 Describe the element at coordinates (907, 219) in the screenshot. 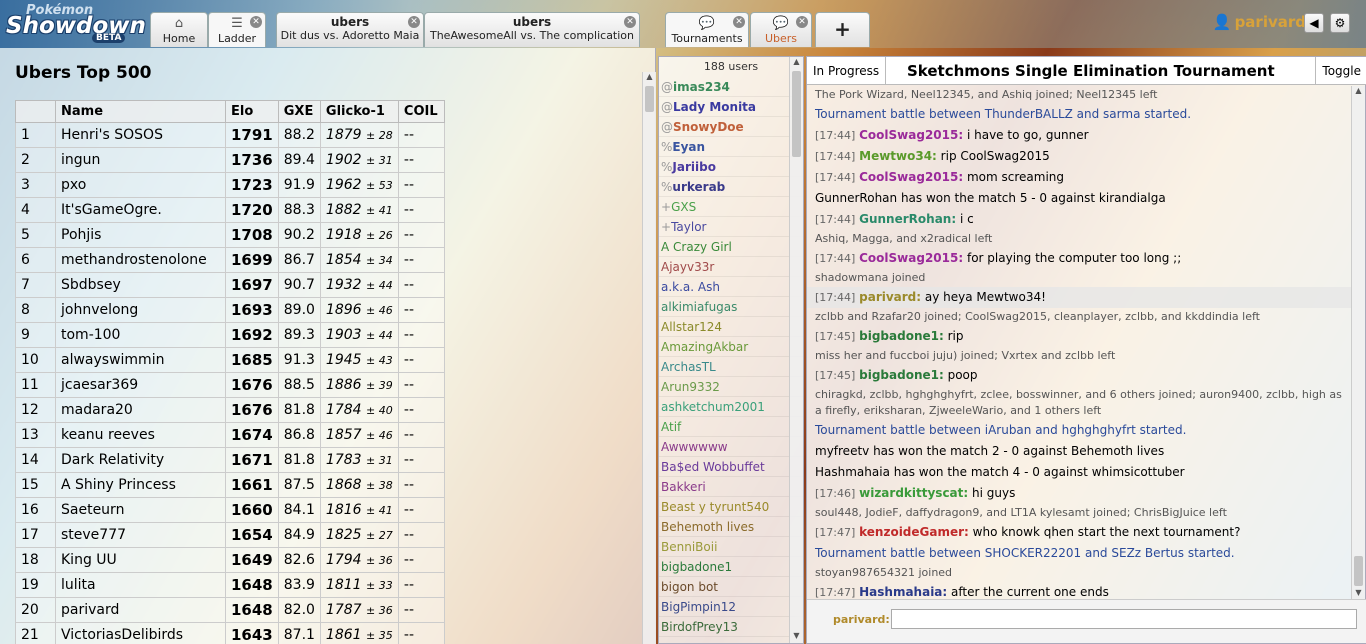

I see `chat-username: GunnerRohan:` at that location.